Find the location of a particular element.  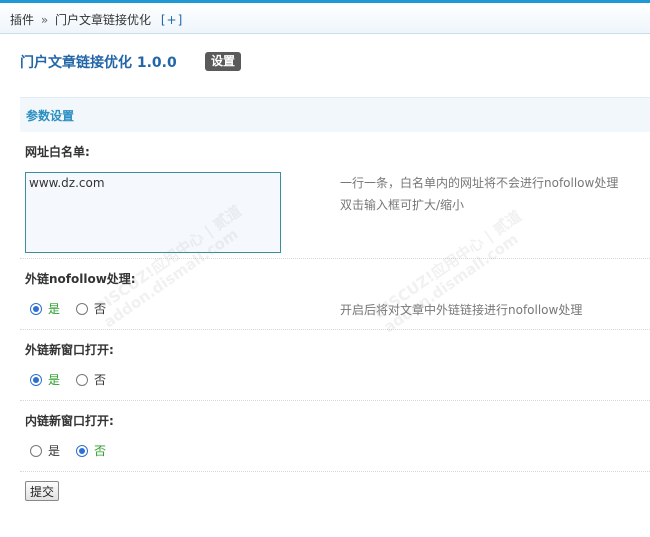

whitelist-tip-1: 一行一条，白名单内的网址将不会进行nofollow处理 is located at coordinates (479, 183).